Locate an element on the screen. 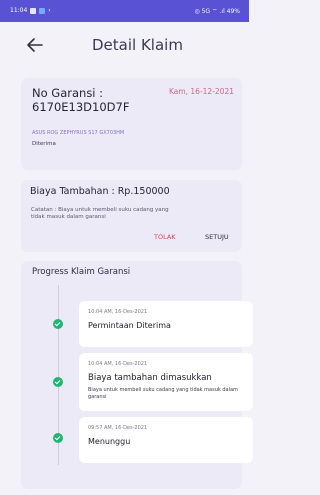  step-title: Biaya tambahan dimasukkan is located at coordinates (150, 378).